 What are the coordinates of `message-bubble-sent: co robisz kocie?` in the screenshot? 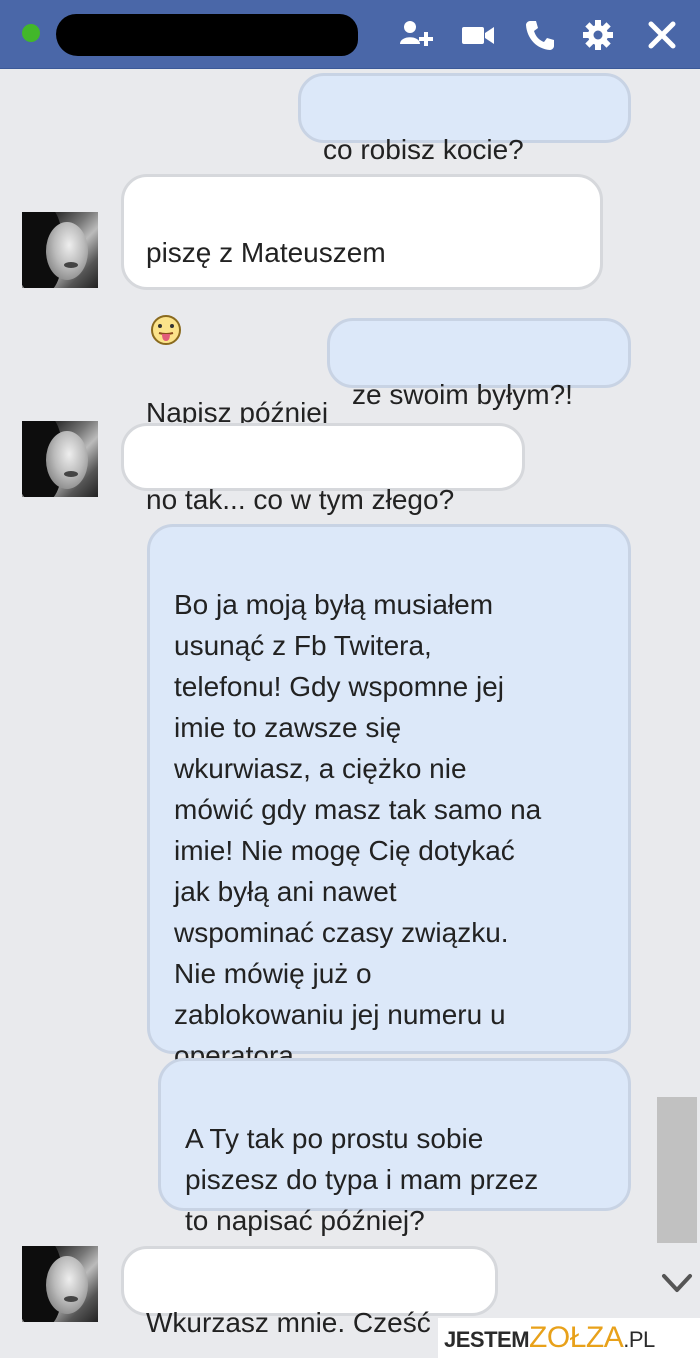 It's located at (464, 157).